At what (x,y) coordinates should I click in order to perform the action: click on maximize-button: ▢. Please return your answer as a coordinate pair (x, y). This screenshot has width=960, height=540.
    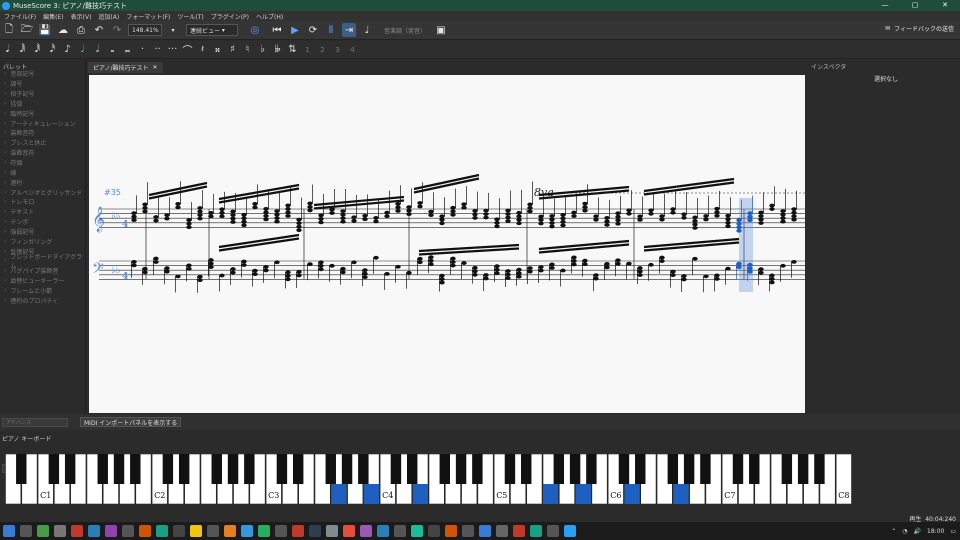
    Looking at the image, I should click on (915, 5).